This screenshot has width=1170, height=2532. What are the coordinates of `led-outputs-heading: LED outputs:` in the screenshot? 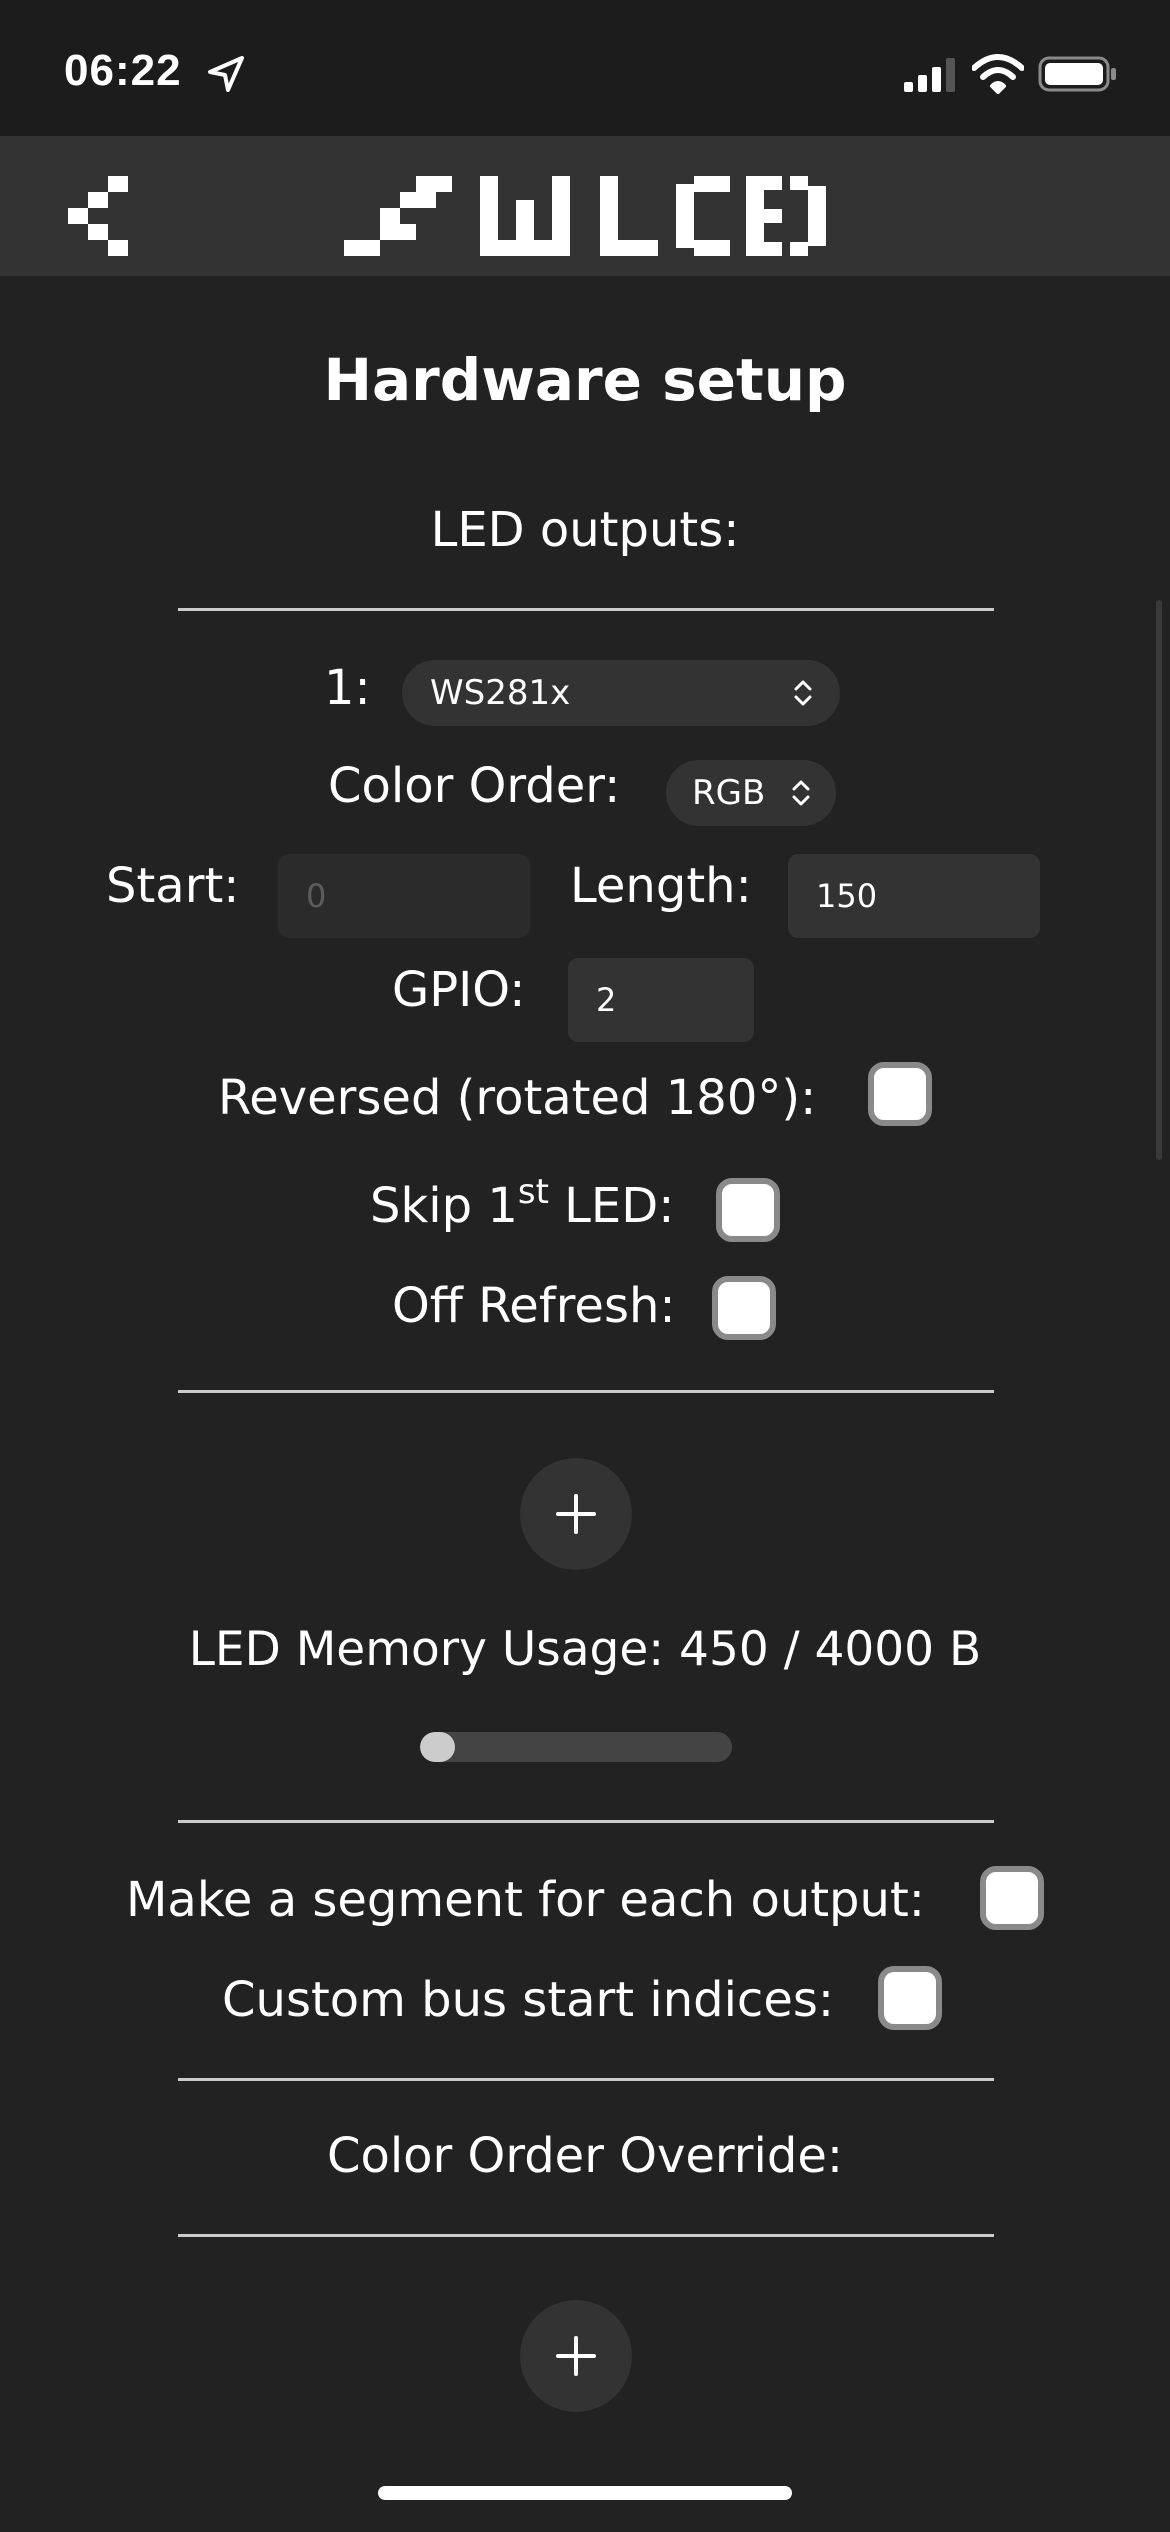 It's located at (585, 530).